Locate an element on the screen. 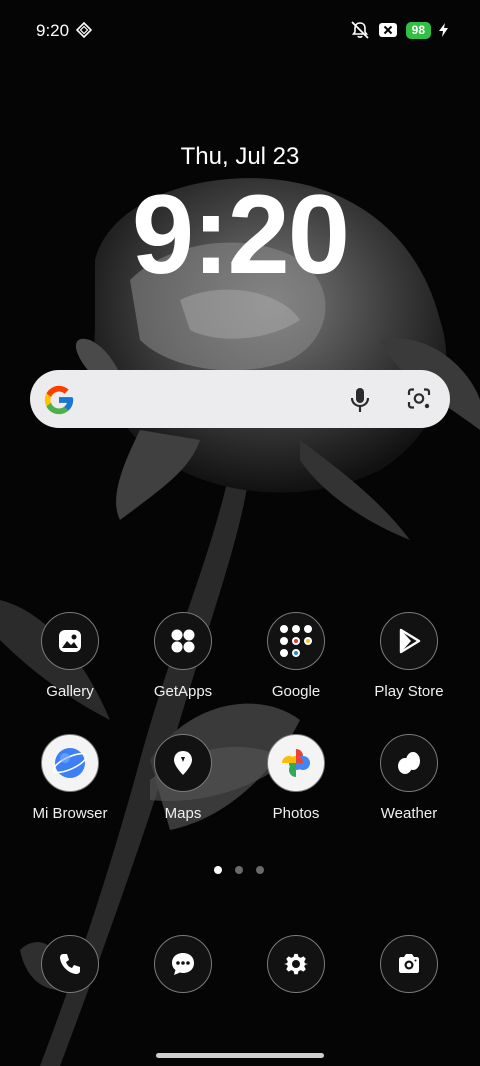 This screenshot has width=480, height=1066. sim-x-icon is located at coordinates (387, 30).